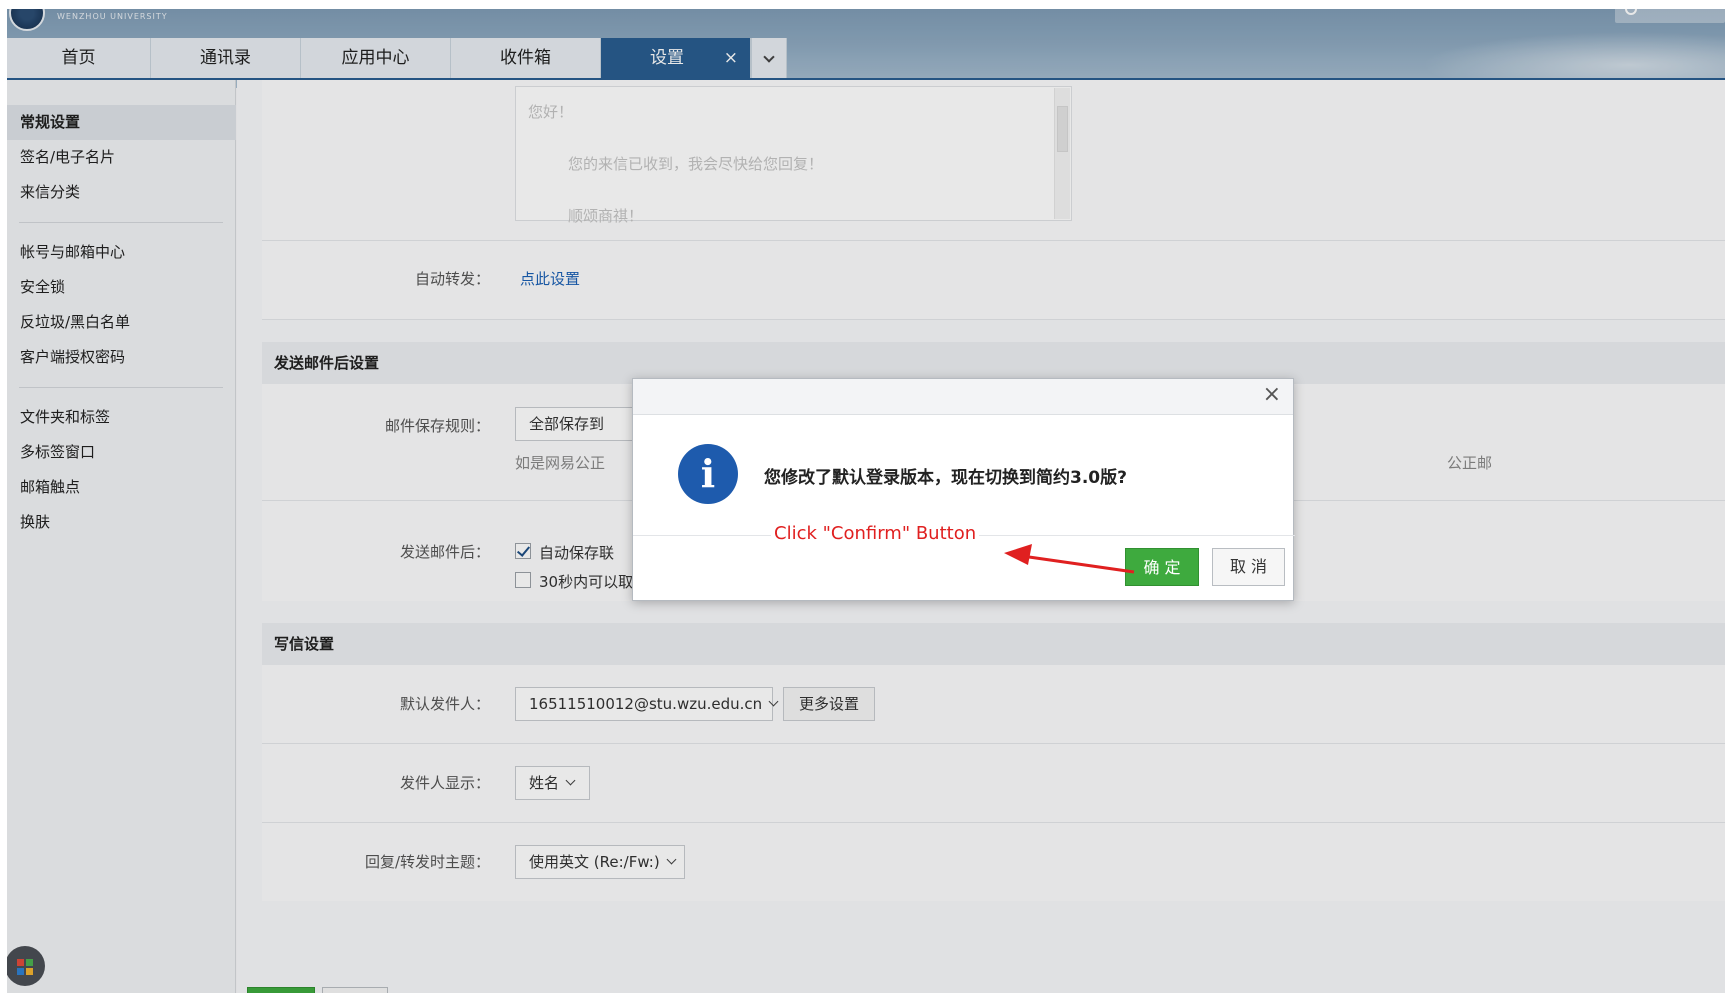 Image resolution: width=1725 pixels, height=993 pixels. Describe the element at coordinates (1162, 567) in the screenshot. I see `confirm-button: 确 定` at that location.